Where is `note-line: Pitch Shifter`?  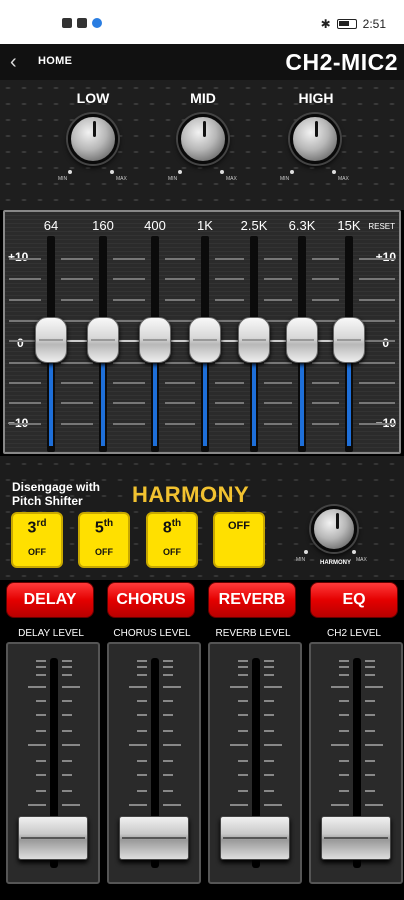 note-line: Pitch Shifter is located at coordinates (47, 501).